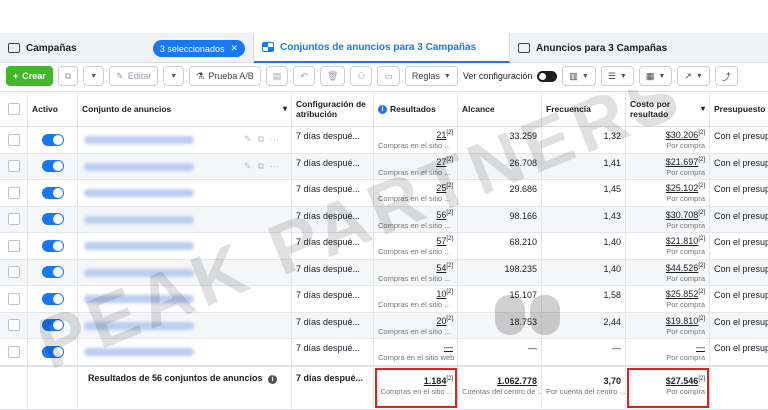 The height and width of the screenshot is (410, 768). I want to click on chevron-down-icon: ▼, so click(94, 76).